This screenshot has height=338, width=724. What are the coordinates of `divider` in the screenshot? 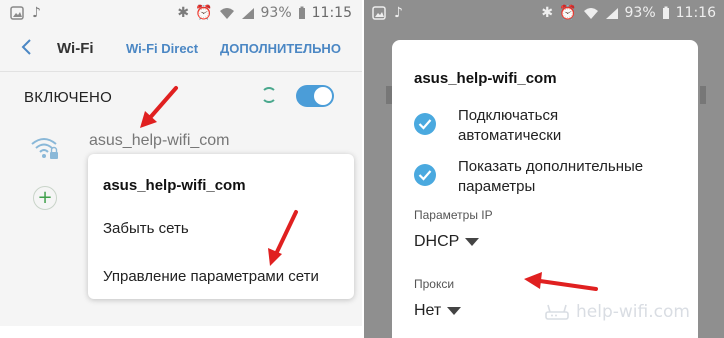 It's located at (181, 71).